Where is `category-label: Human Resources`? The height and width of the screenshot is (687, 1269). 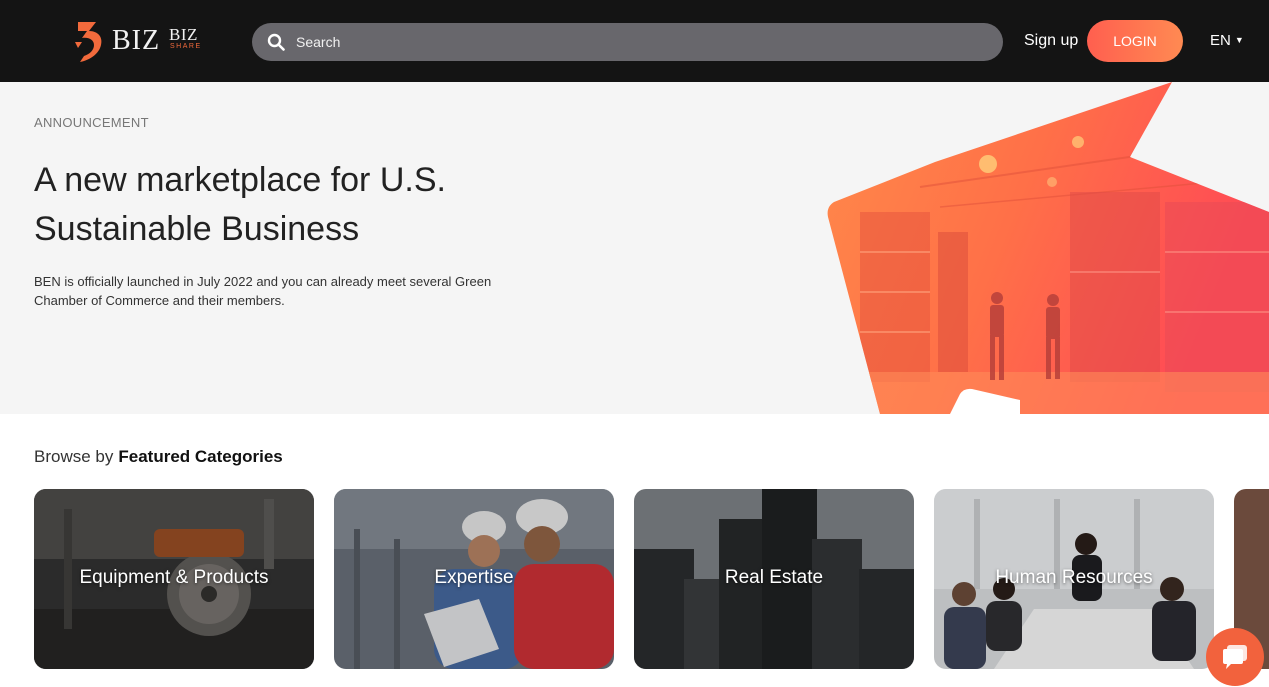 category-label: Human Resources is located at coordinates (1074, 577).